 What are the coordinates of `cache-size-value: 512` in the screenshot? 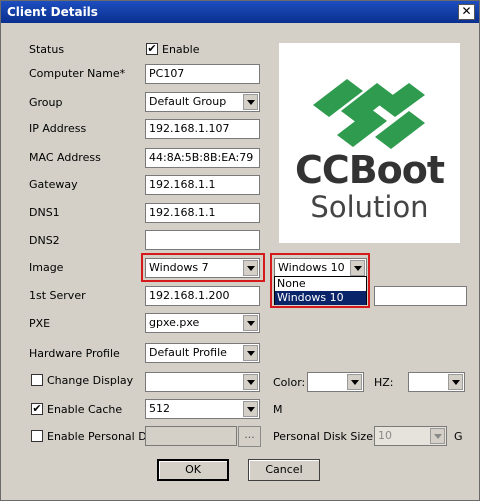 It's located at (159, 408).